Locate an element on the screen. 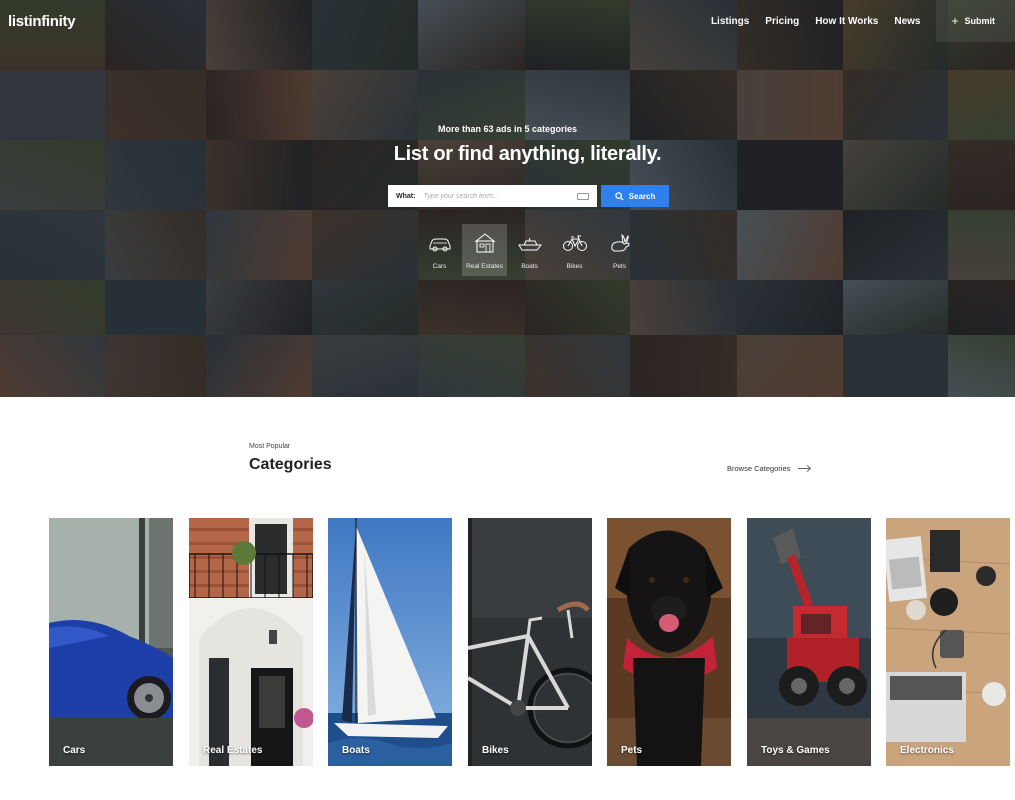 The width and height of the screenshot is (1015, 800). search-button: Search is located at coordinates (635, 196).